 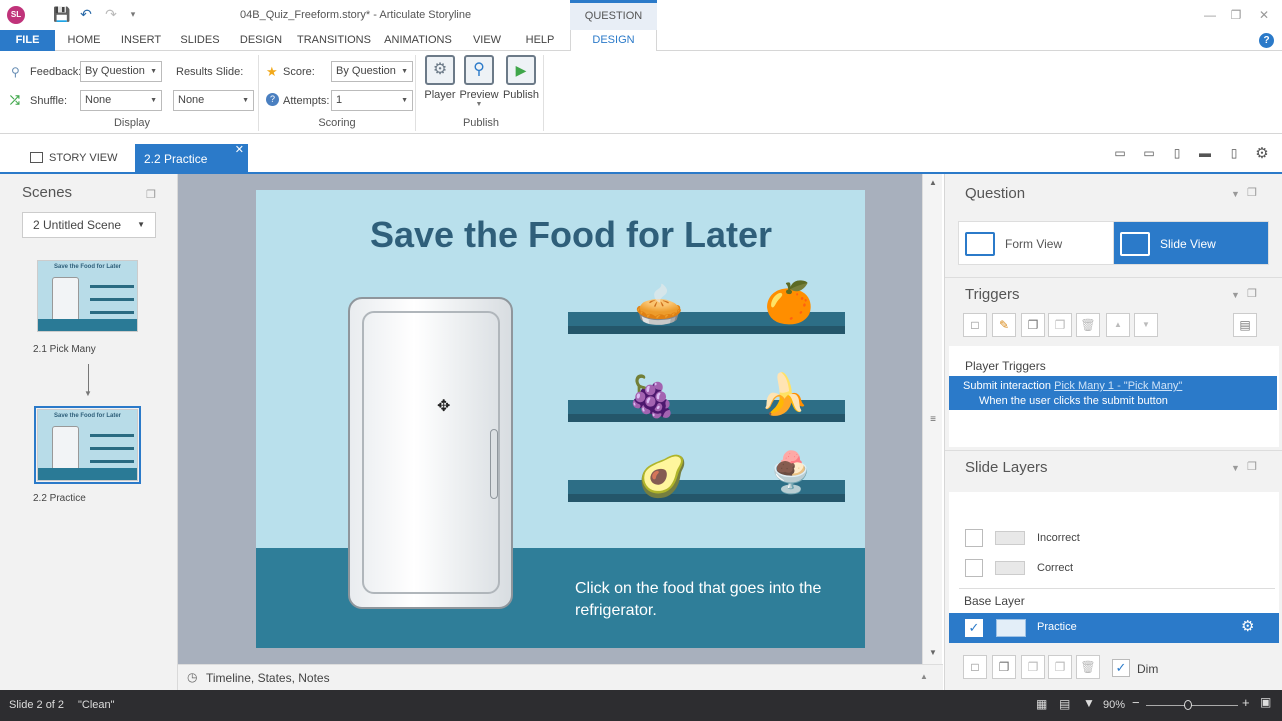 I want to click on slide-view-button: Slide View, so click(x=1191, y=243).